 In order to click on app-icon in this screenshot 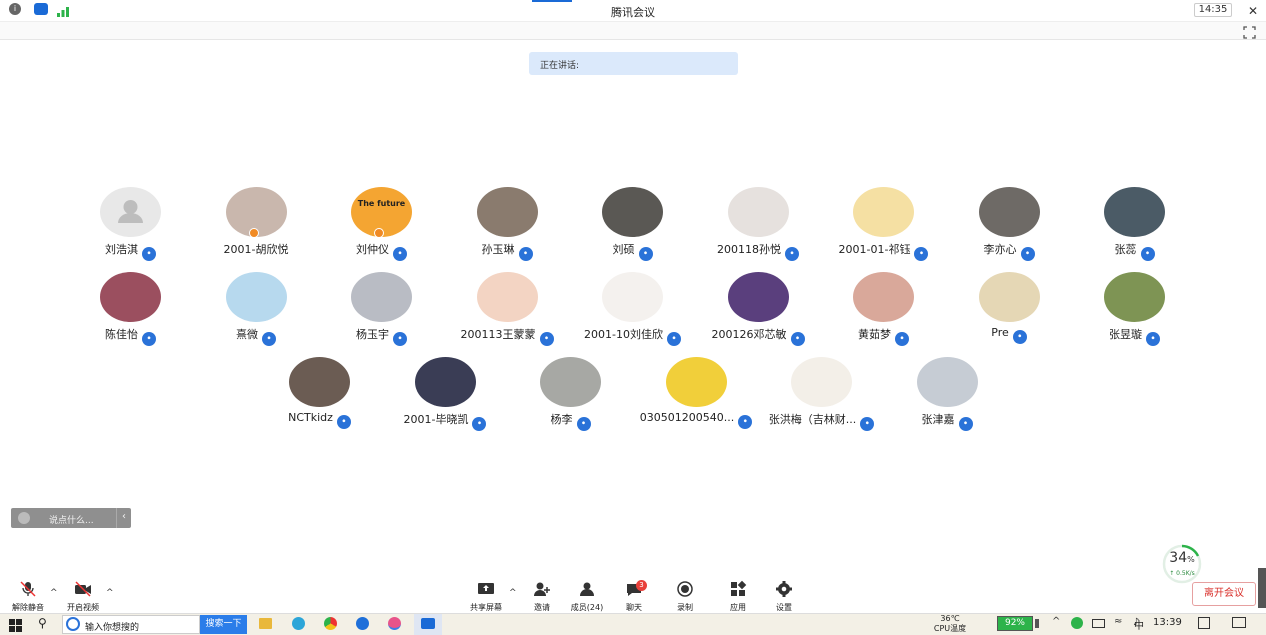, I will do `click(394, 623)`.